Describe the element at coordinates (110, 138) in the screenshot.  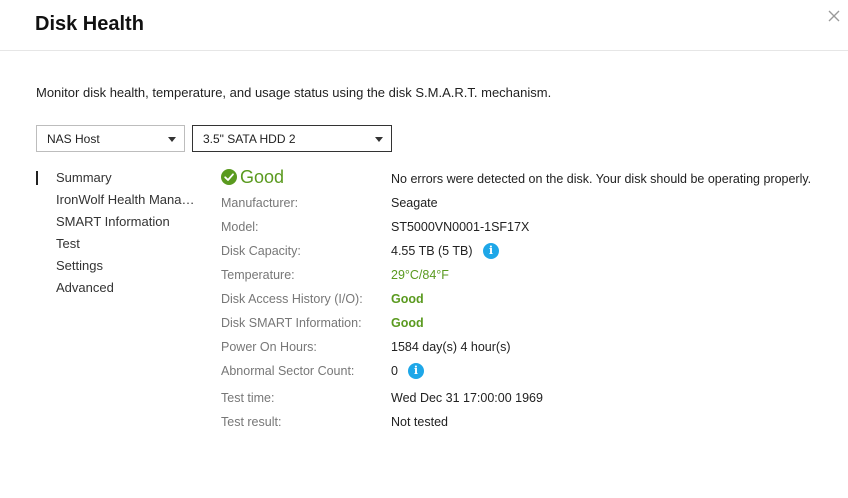
I see `host-select: NAS Host` at that location.